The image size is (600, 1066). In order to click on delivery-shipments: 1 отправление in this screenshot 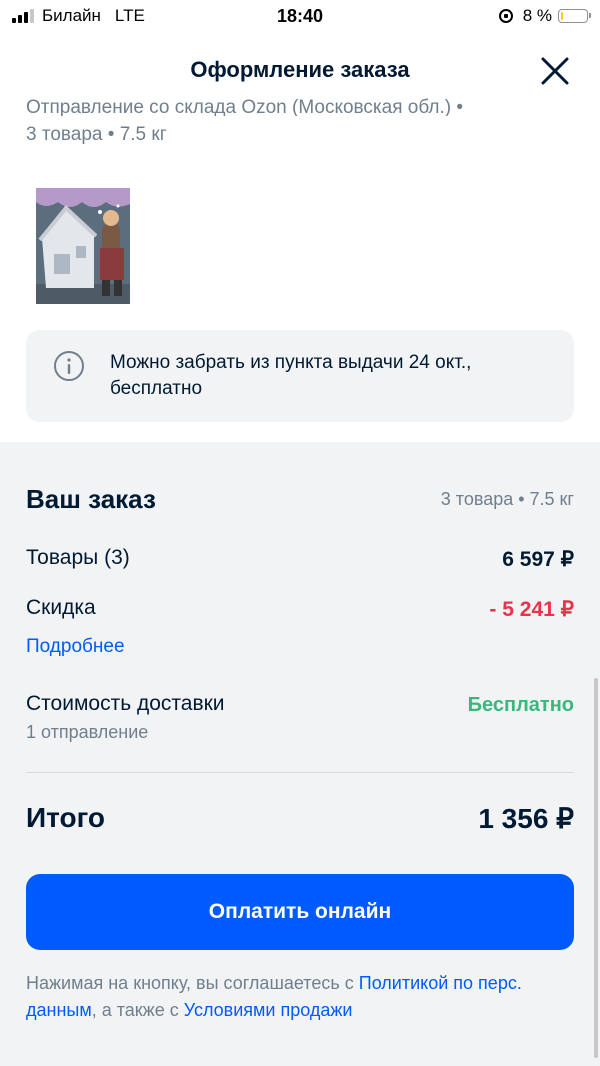, I will do `click(87, 732)`.